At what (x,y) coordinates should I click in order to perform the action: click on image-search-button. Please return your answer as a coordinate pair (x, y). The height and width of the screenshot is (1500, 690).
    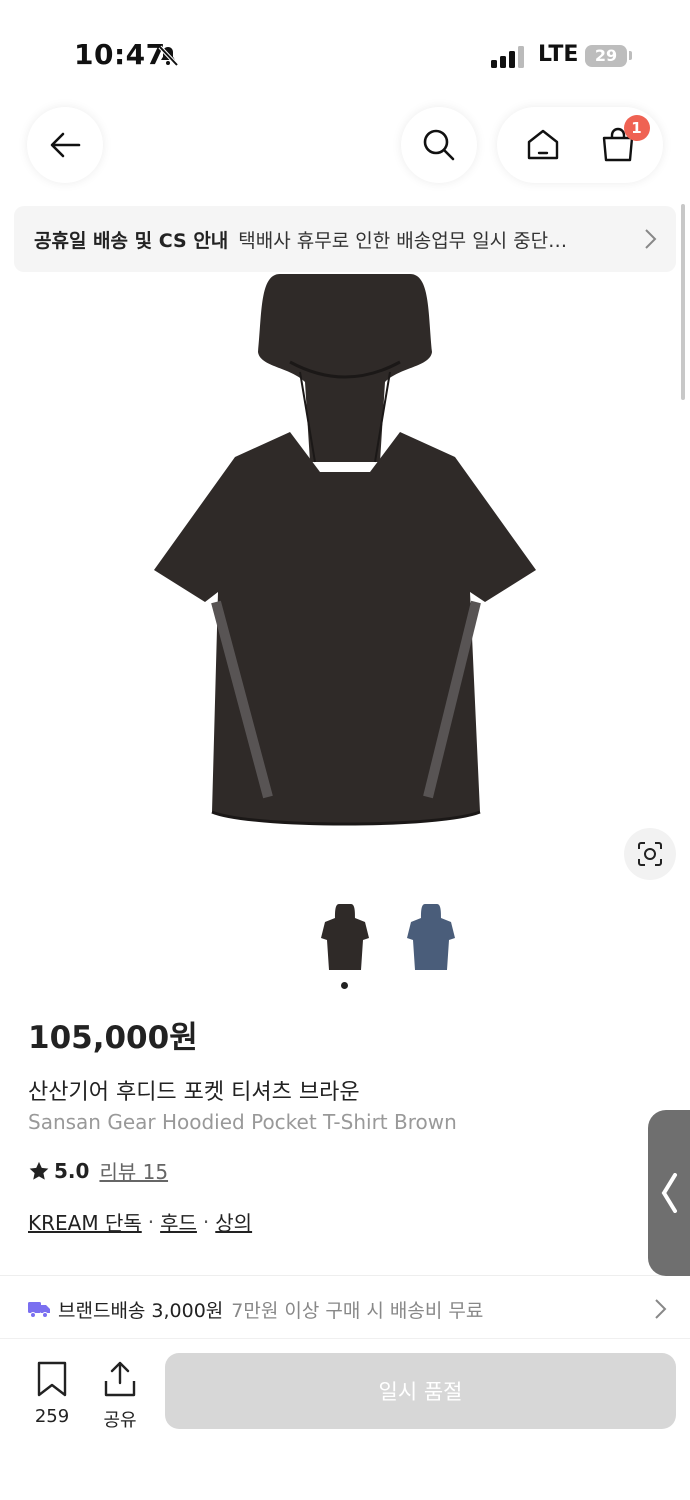
    Looking at the image, I should click on (650, 854).